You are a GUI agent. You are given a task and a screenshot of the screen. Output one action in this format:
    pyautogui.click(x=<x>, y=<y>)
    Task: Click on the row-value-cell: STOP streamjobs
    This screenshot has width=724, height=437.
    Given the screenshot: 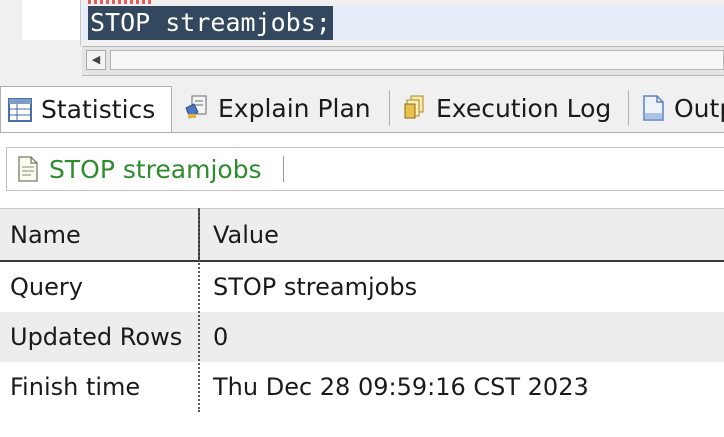 What is the action you would take?
    pyautogui.click(x=315, y=287)
    